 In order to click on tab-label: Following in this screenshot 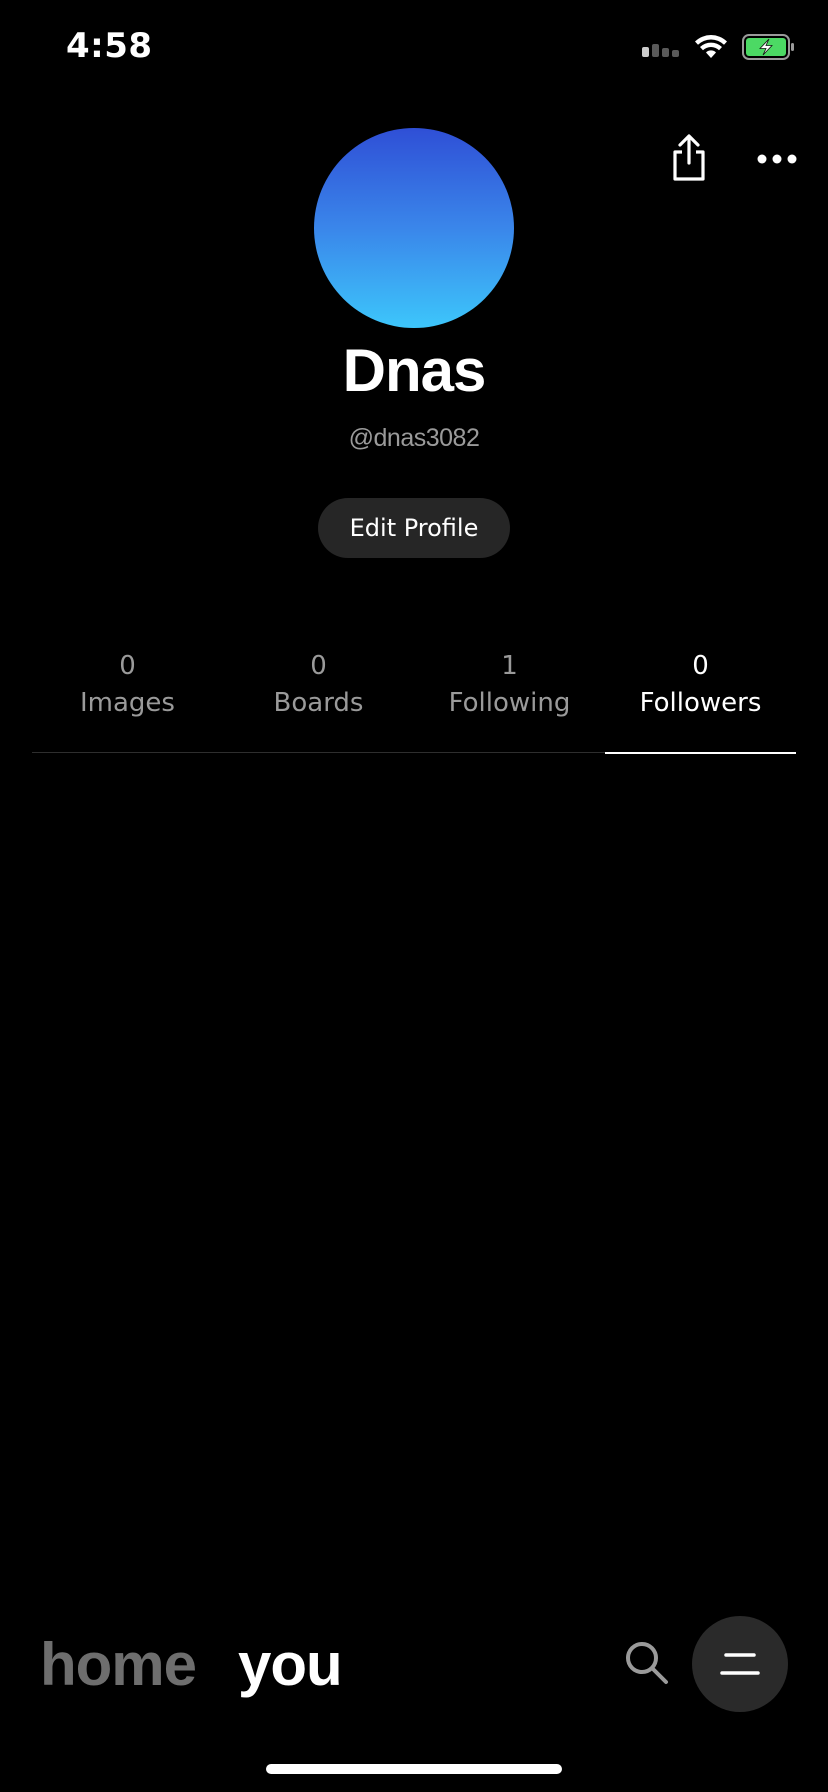, I will do `click(509, 703)`.